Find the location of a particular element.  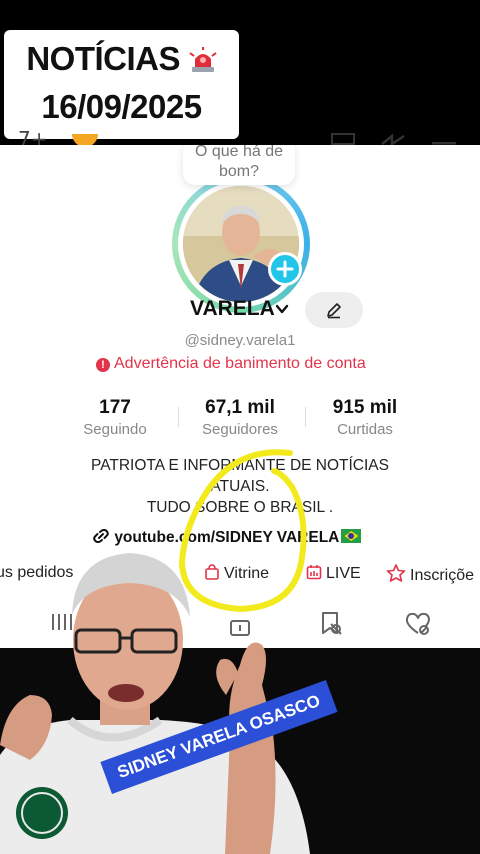

alert-icon: ! is located at coordinates (103, 365).